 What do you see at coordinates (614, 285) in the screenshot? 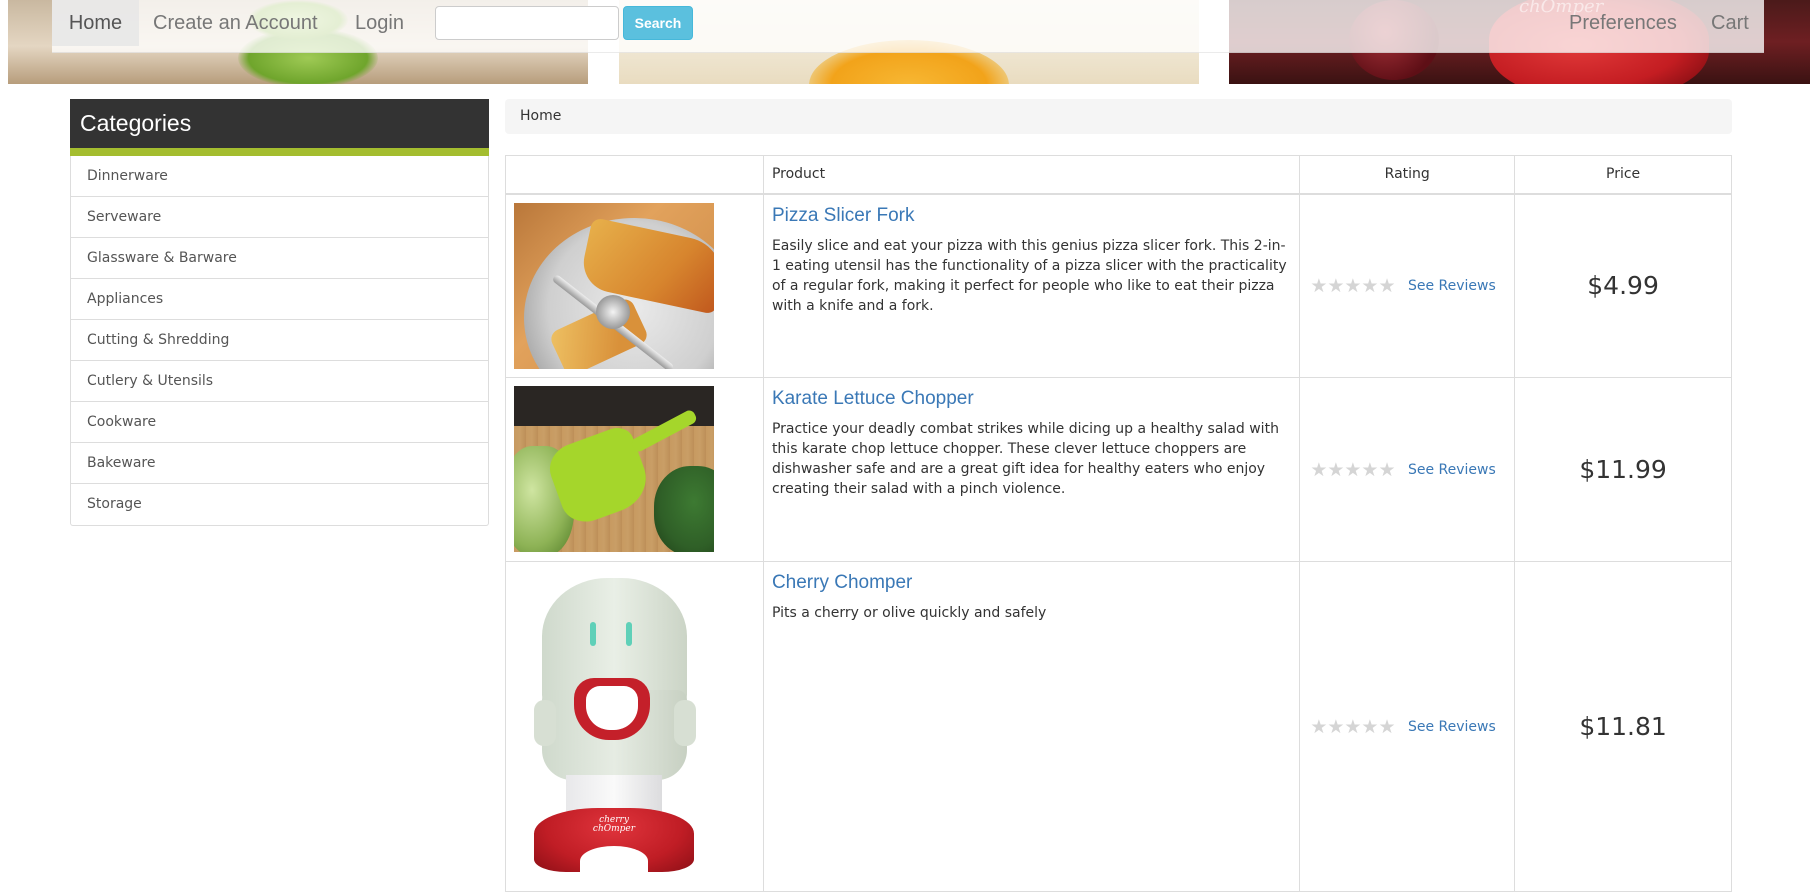
I see `pizza-slicer-fork-photo` at bounding box center [614, 285].